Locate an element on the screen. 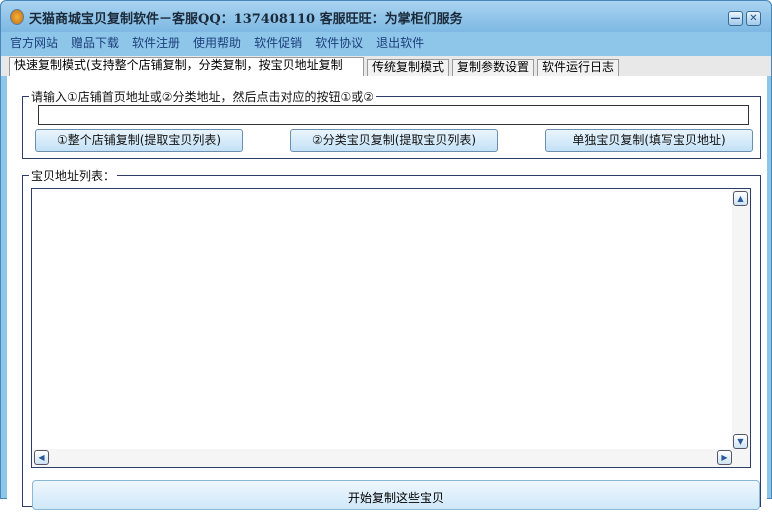 The width and height of the screenshot is (772, 515). category-copy-button: ②分类宝贝复制(提取宝贝列表) is located at coordinates (394, 140).